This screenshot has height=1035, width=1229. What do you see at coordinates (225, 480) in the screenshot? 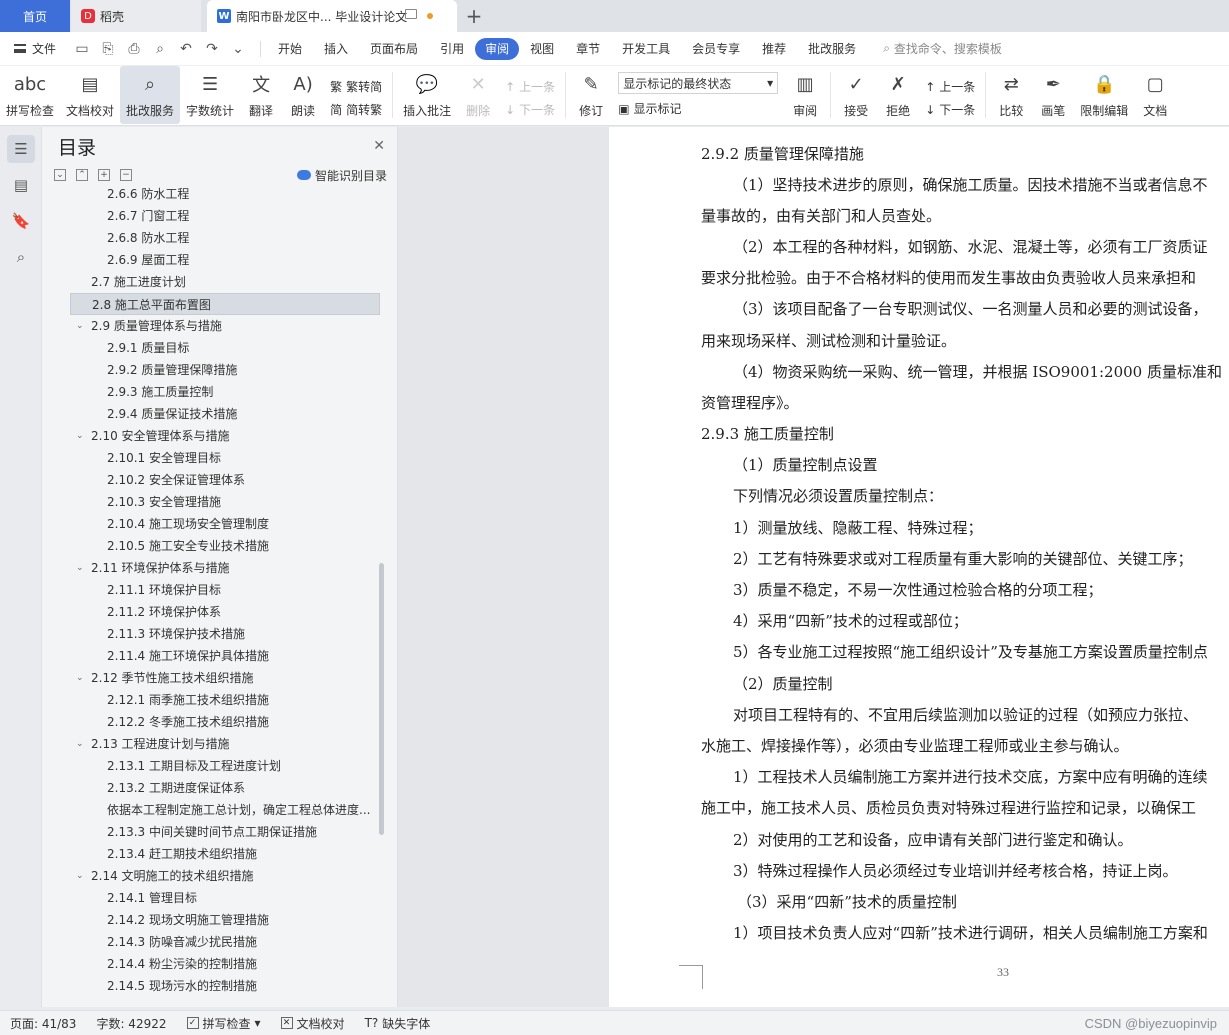
I see `toc-item: 2.10.2 安全保证管理体系` at bounding box center [225, 480].